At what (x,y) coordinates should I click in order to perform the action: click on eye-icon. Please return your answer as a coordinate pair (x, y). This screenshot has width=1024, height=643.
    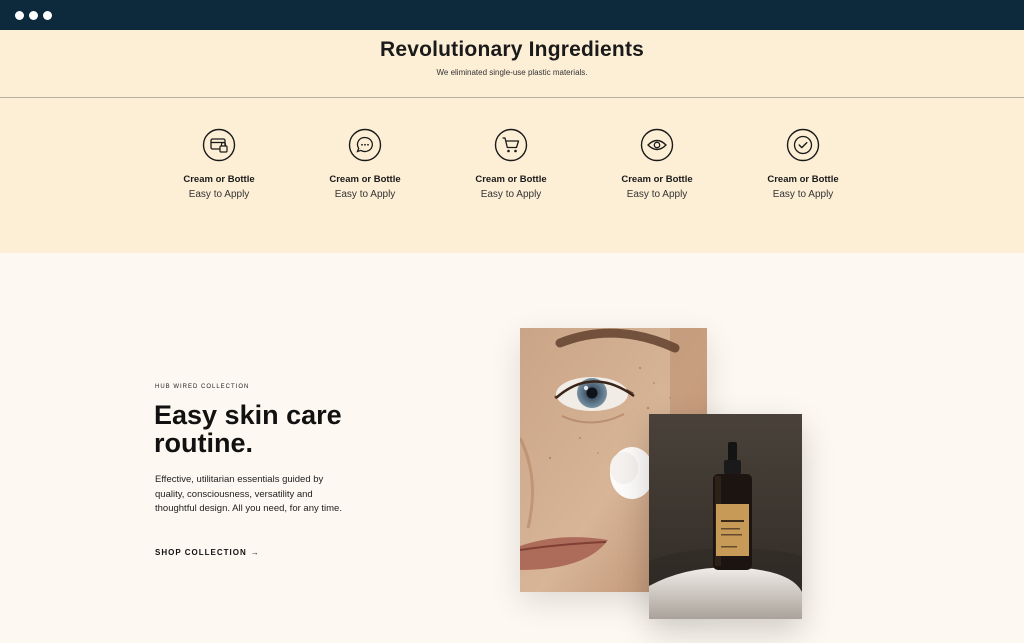
    Looking at the image, I should click on (657, 145).